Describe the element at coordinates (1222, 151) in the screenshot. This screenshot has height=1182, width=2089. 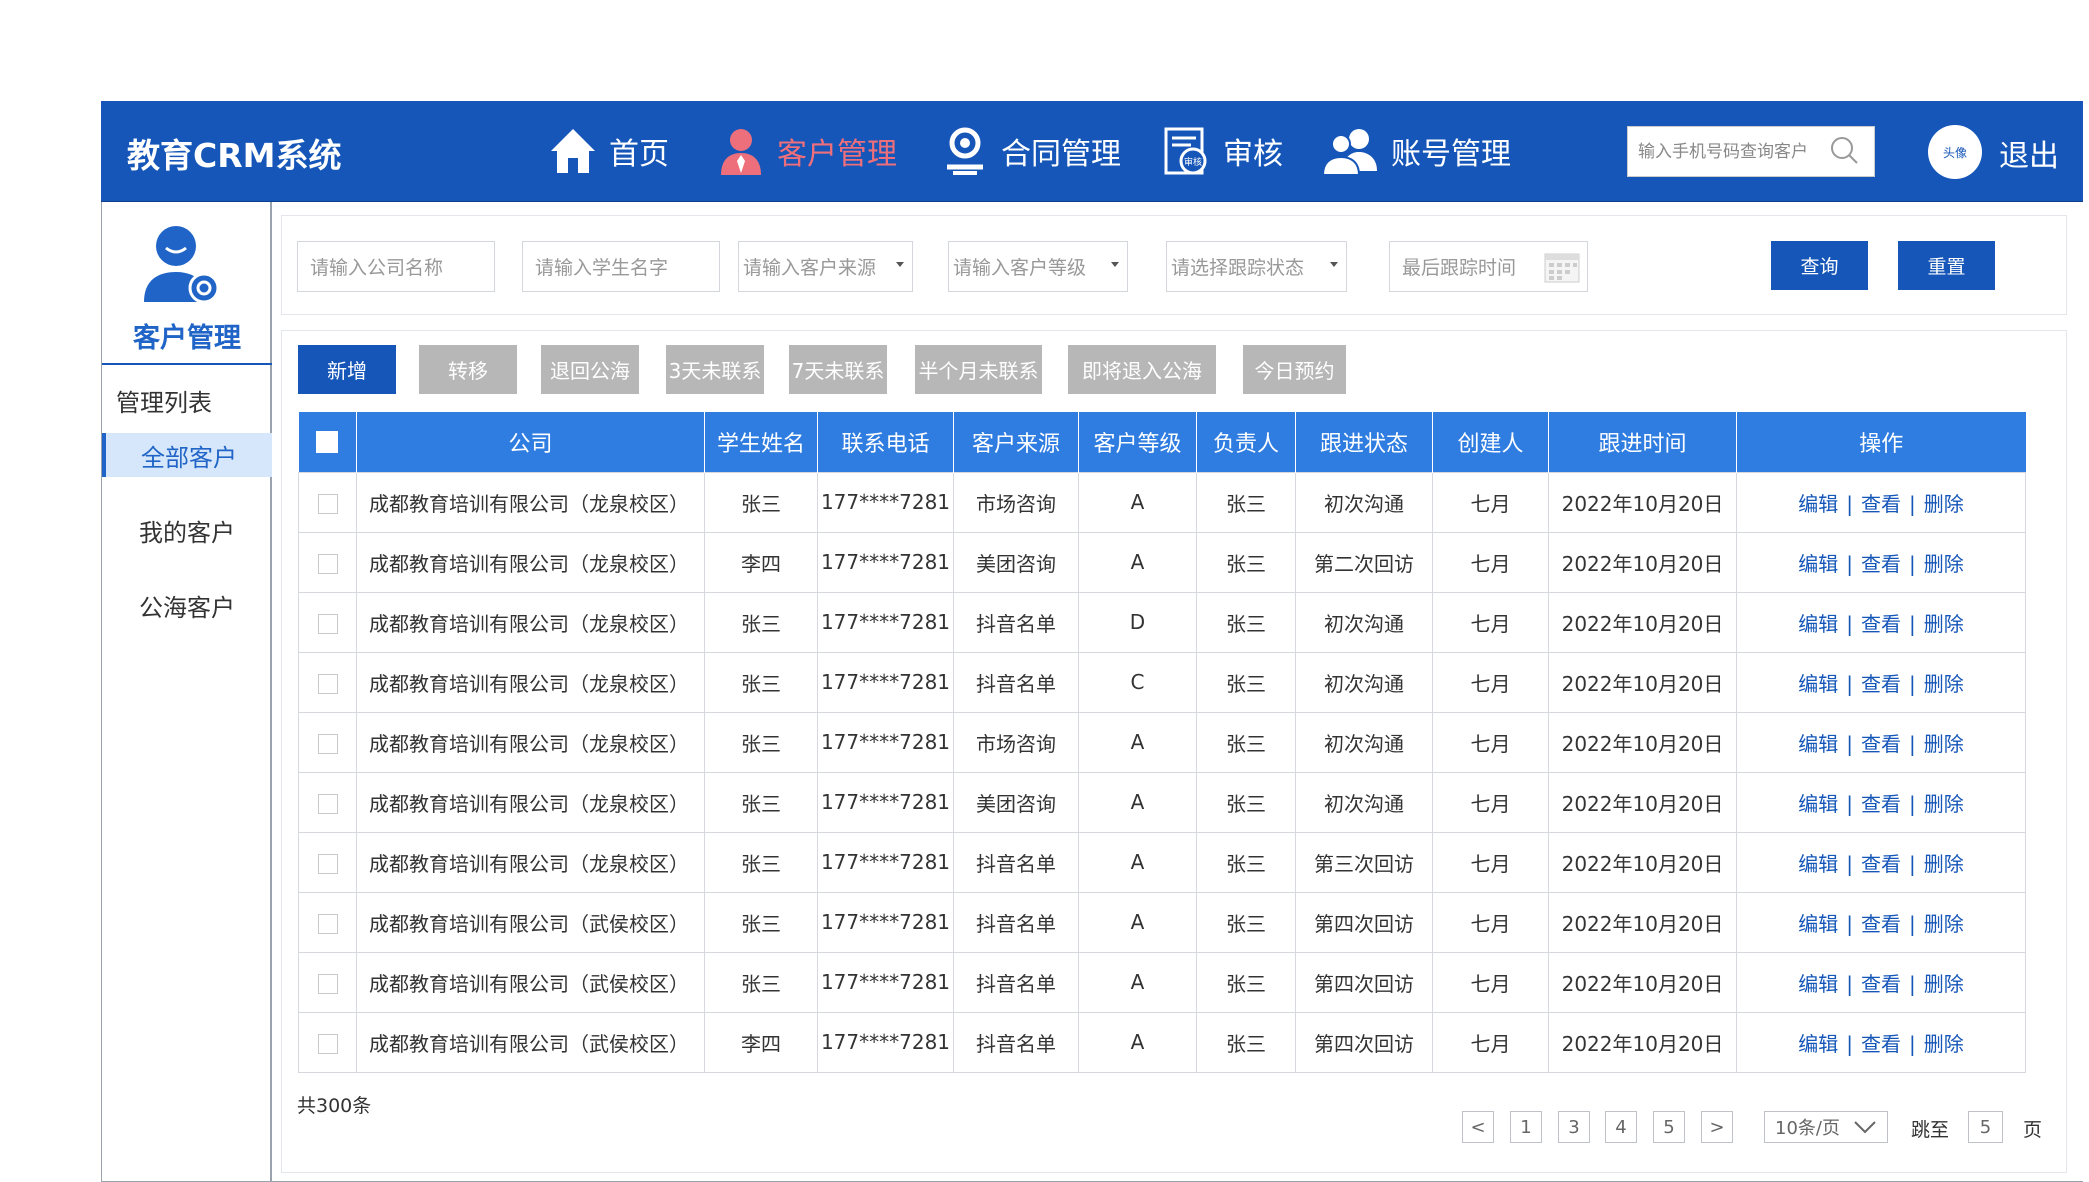
I see `nav-audit: 审核 审核` at that location.